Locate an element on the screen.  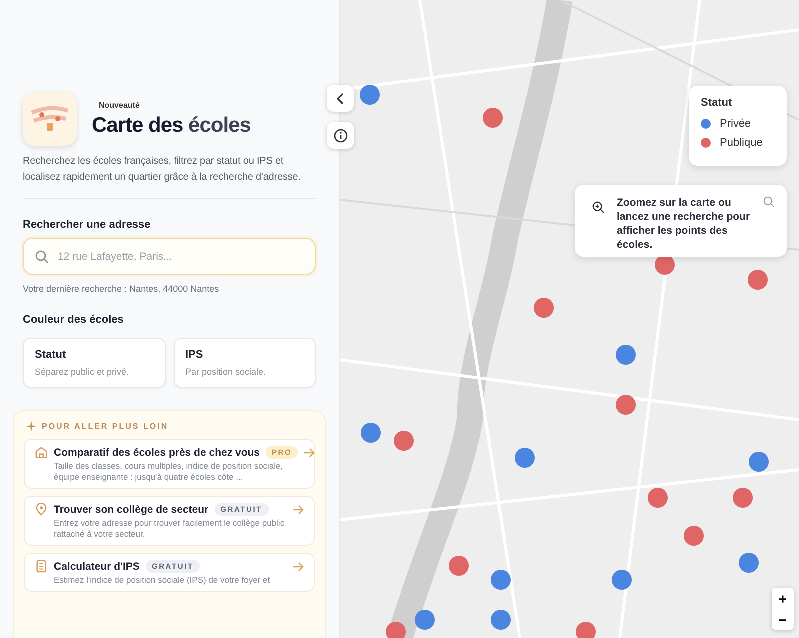
color-label: Couleur des écoles is located at coordinates (74, 320).